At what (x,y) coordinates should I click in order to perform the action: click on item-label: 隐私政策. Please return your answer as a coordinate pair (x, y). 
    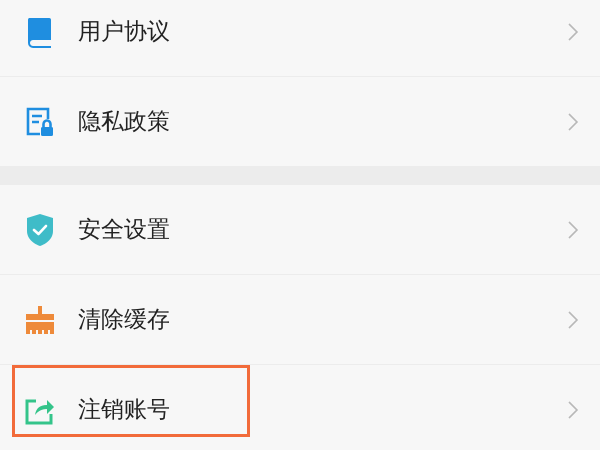
    Looking at the image, I should click on (124, 122).